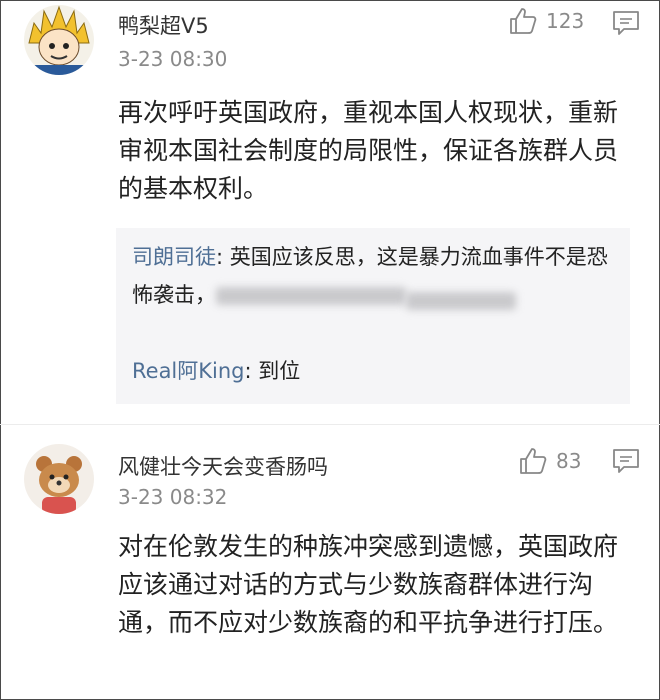  What do you see at coordinates (173, 497) in the screenshot?
I see `comment-timestamp: 3-23 08:32` at bounding box center [173, 497].